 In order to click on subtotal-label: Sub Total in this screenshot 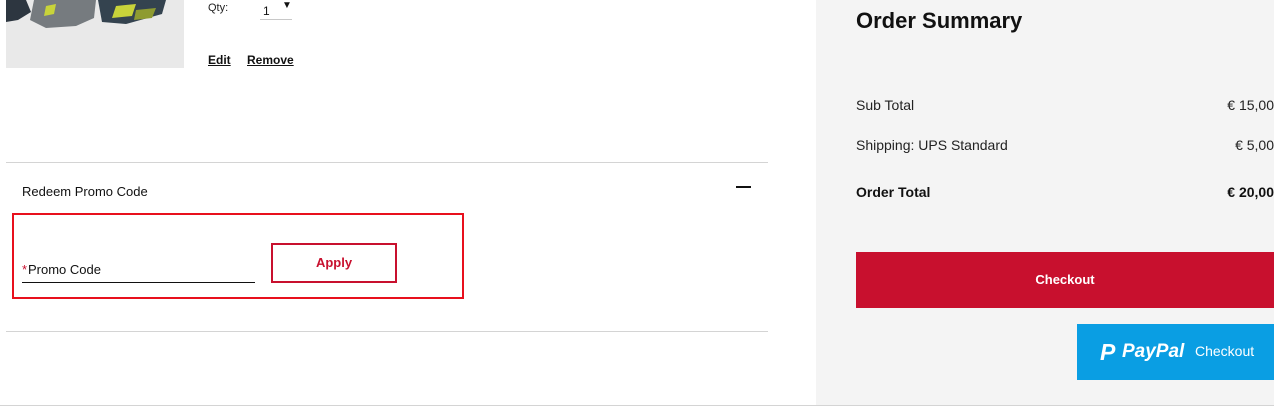, I will do `click(885, 105)`.